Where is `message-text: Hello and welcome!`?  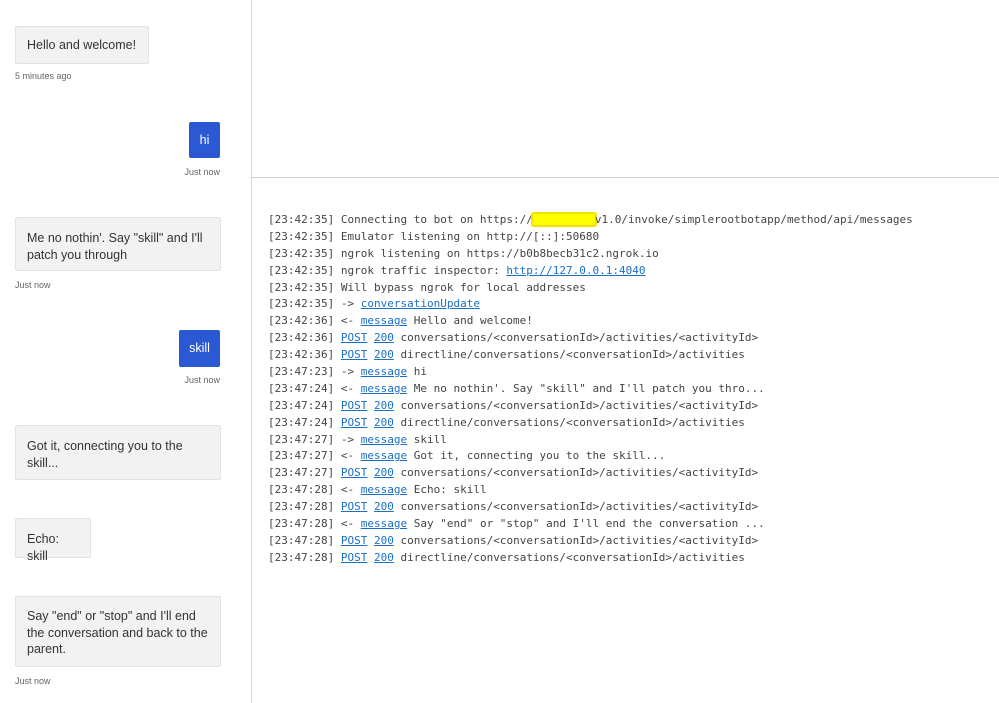 message-text: Hello and welcome! is located at coordinates (82, 45).